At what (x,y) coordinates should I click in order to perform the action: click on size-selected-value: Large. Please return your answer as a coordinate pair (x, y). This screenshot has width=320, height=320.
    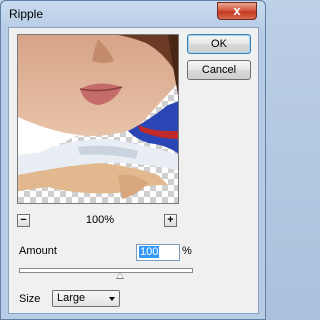
    Looking at the image, I should click on (71, 298).